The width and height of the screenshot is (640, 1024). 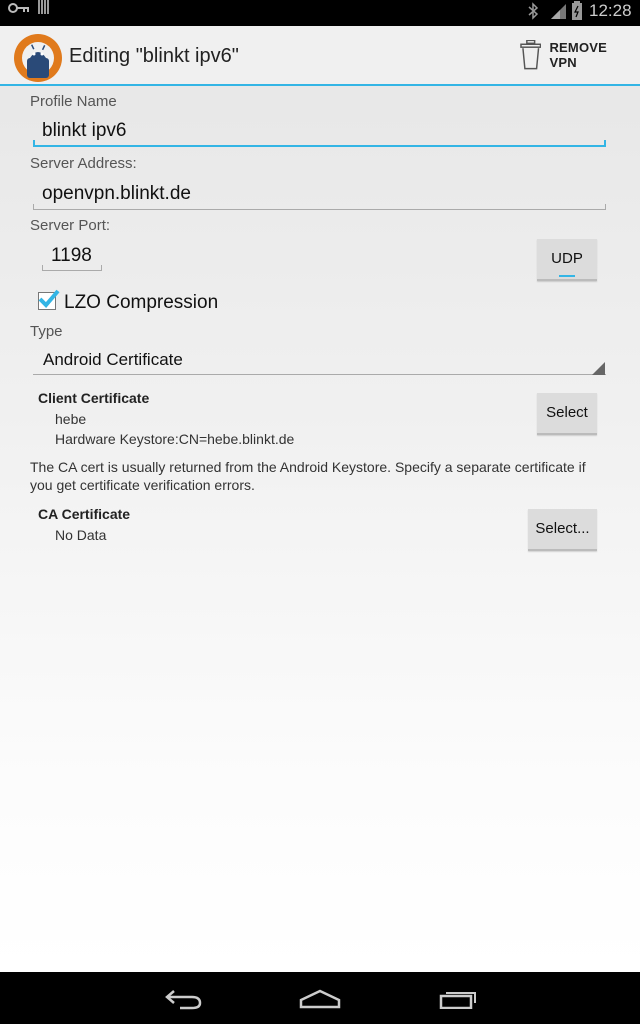 I want to click on type-label: Type, so click(x=46, y=331).